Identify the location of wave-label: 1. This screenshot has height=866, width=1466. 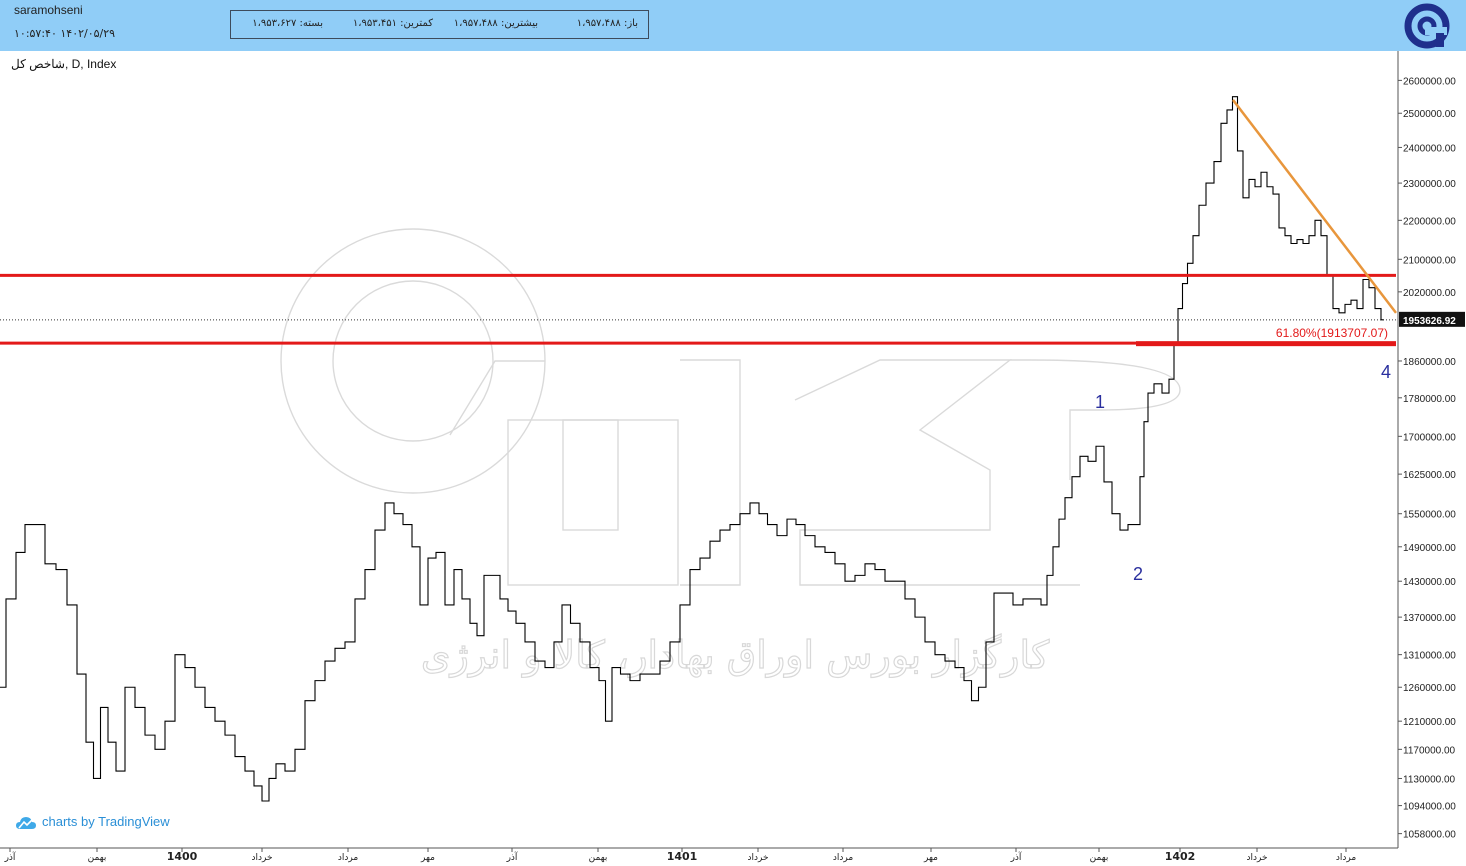
(1100, 402).